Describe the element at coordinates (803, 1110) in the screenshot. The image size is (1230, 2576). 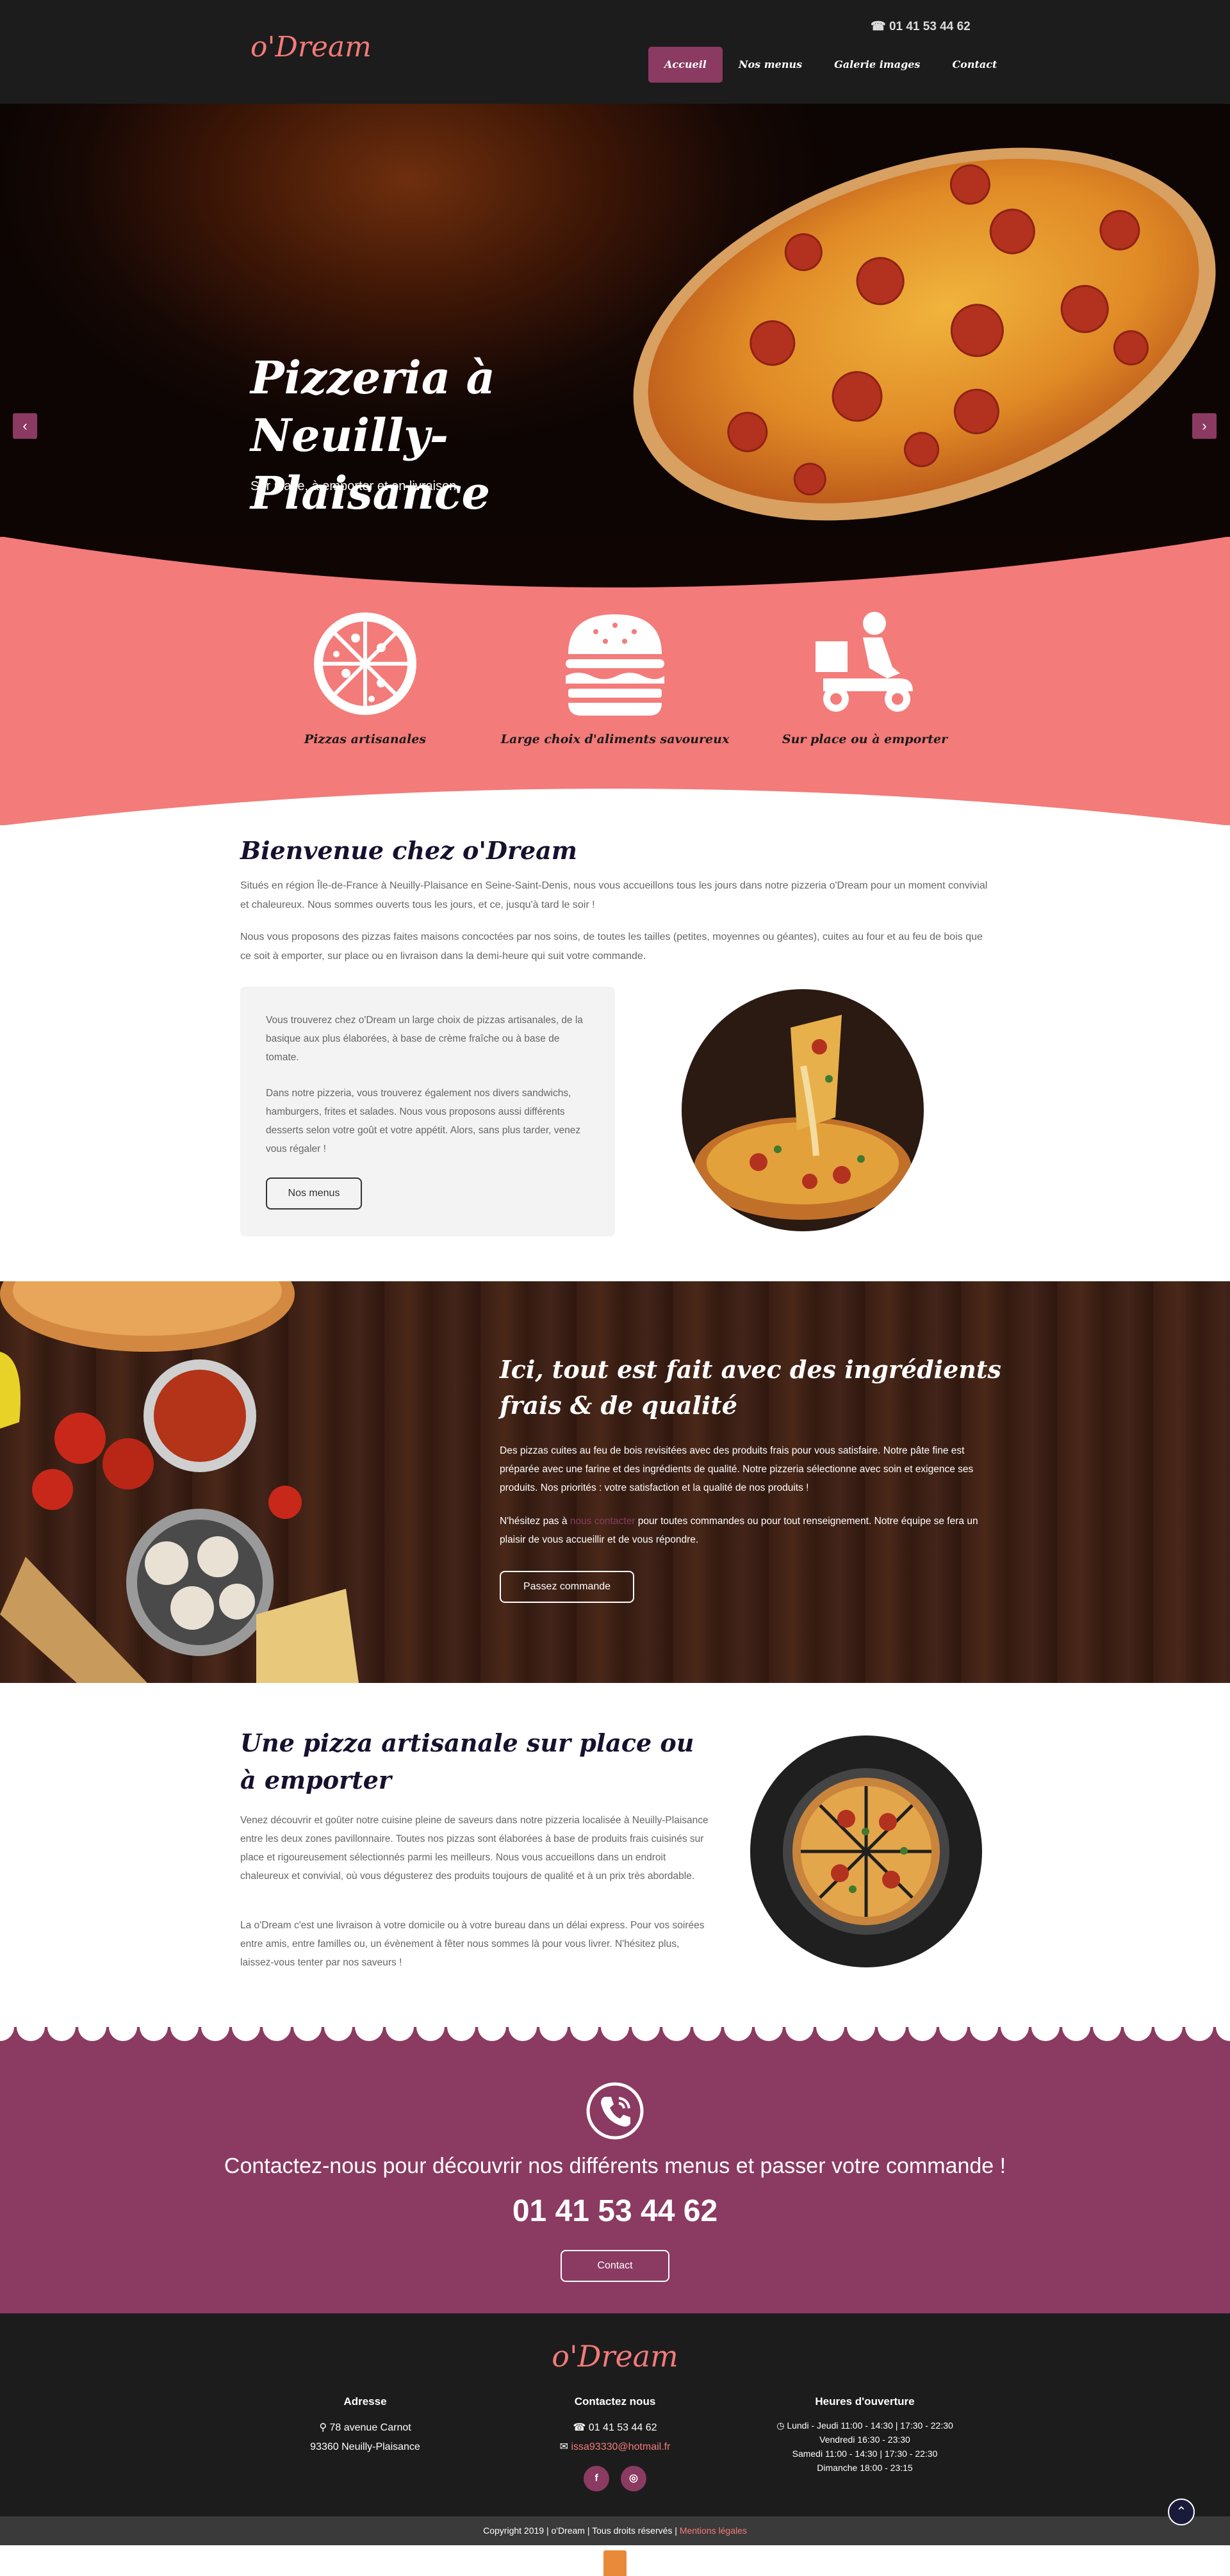
I see `pizza-slice-photo` at that location.